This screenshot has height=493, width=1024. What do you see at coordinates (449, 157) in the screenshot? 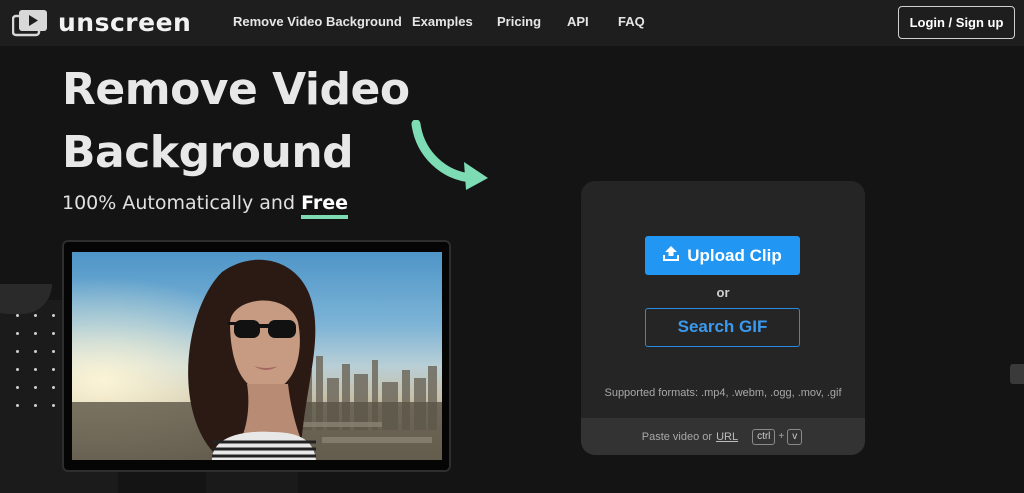
I see `curved-arrow-icon` at bounding box center [449, 157].